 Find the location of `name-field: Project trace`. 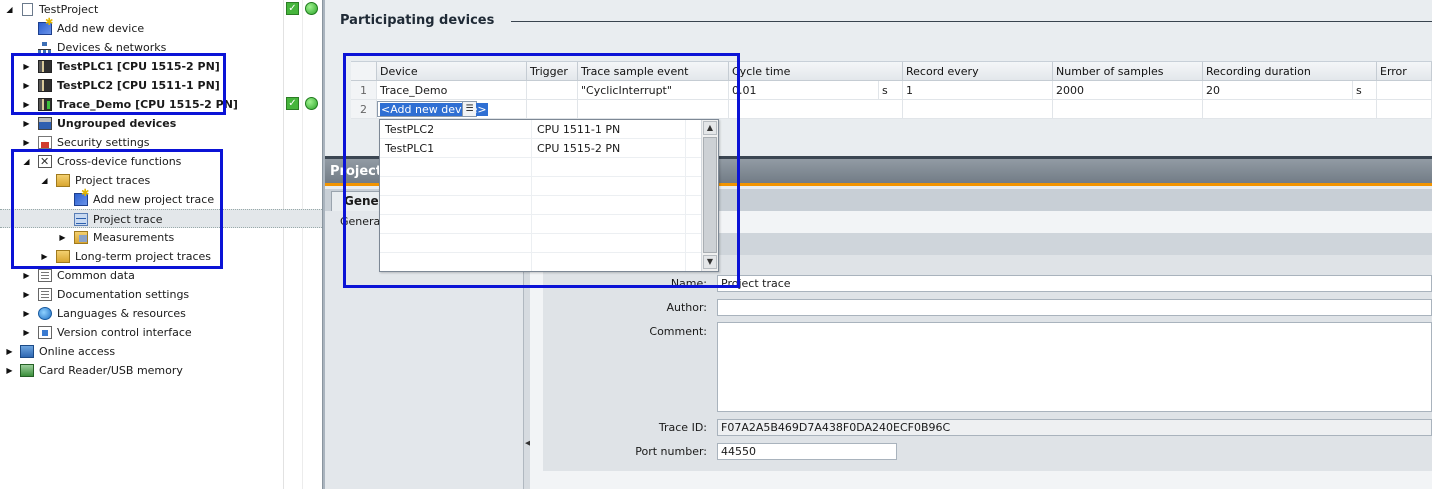

name-field: Project trace is located at coordinates (1074, 283).